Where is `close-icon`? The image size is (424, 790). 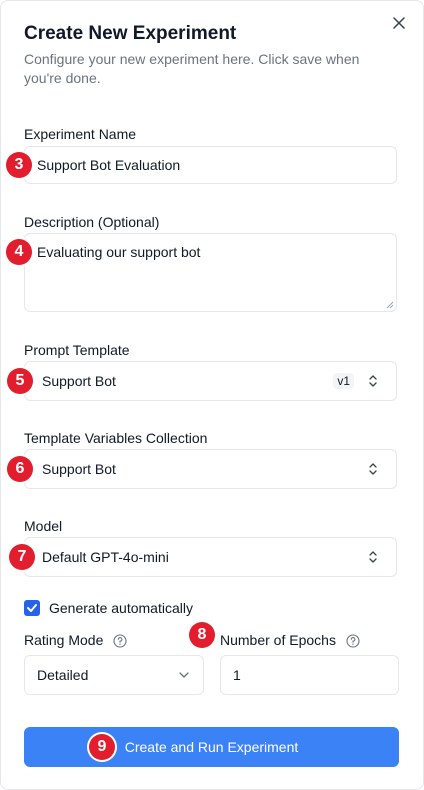
close-icon is located at coordinates (399, 23).